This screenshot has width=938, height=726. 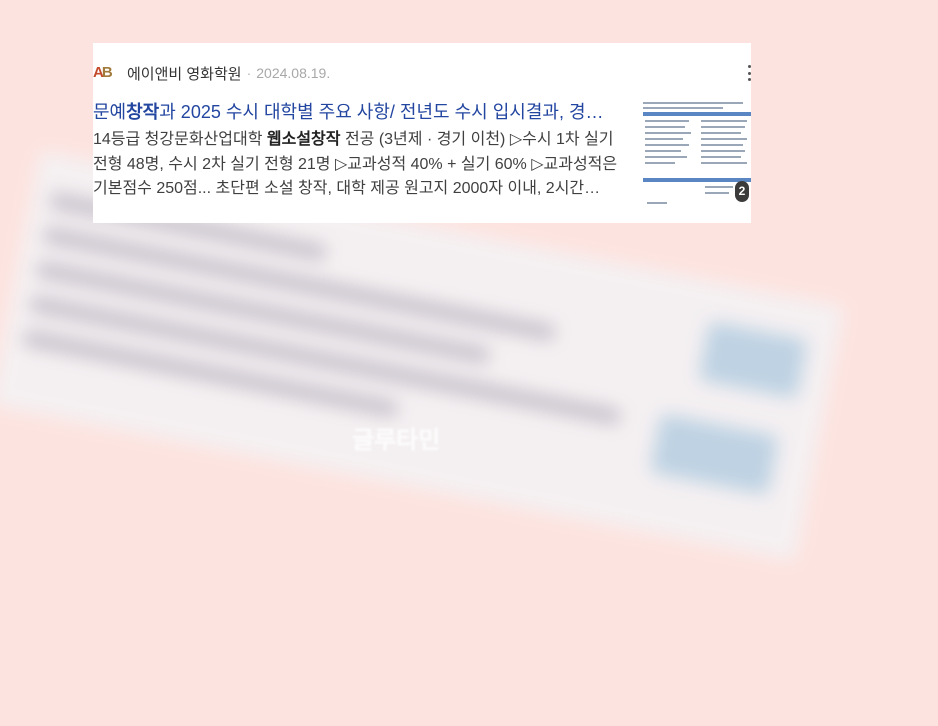 What do you see at coordinates (697, 152) in the screenshot?
I see `result-thumbnail: 2` at bounding box center [697, 152].